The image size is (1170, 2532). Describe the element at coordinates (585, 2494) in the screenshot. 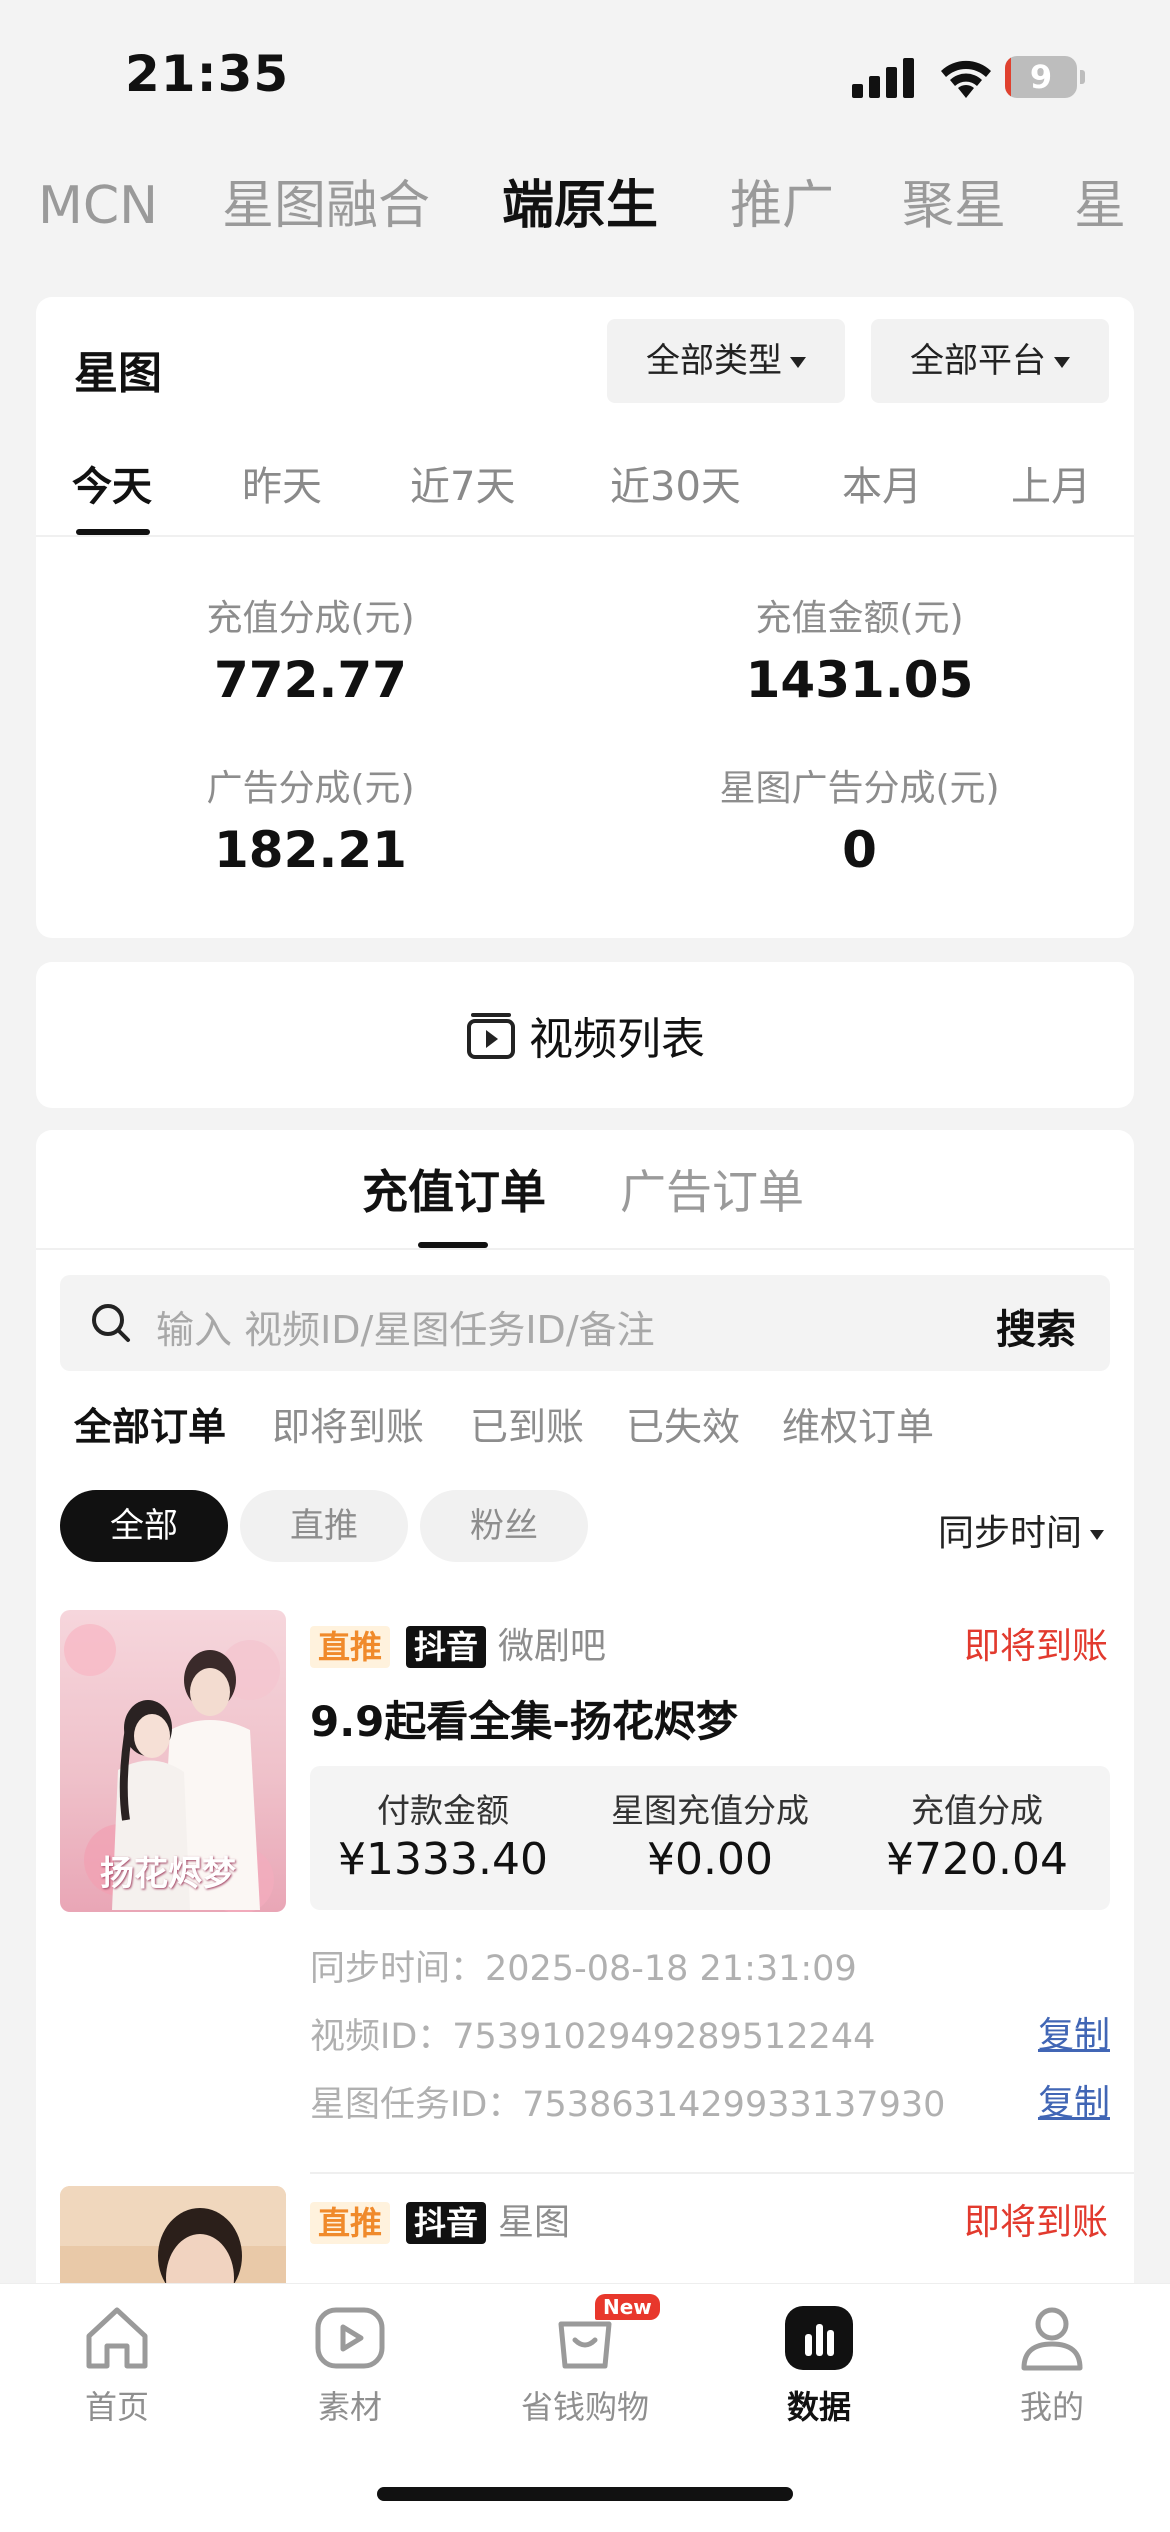

I see `home-indicator` at that location.